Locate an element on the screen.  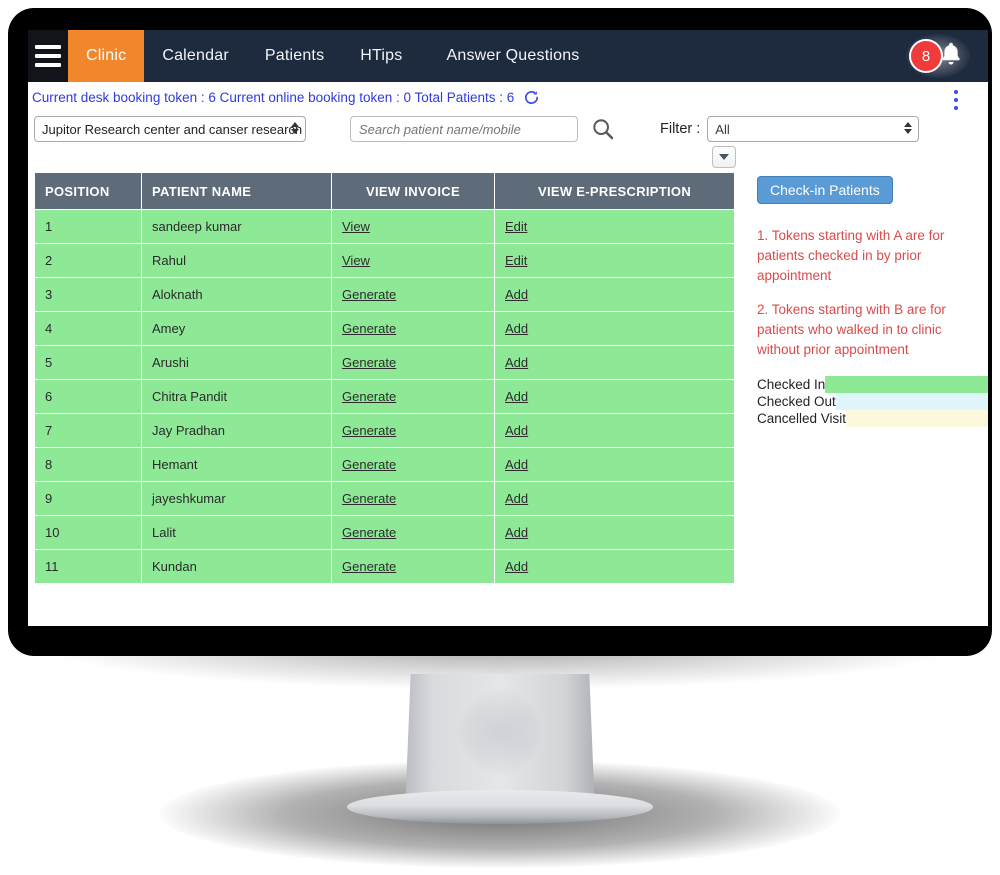
refresh-icon is located at coordinates (531, 97).